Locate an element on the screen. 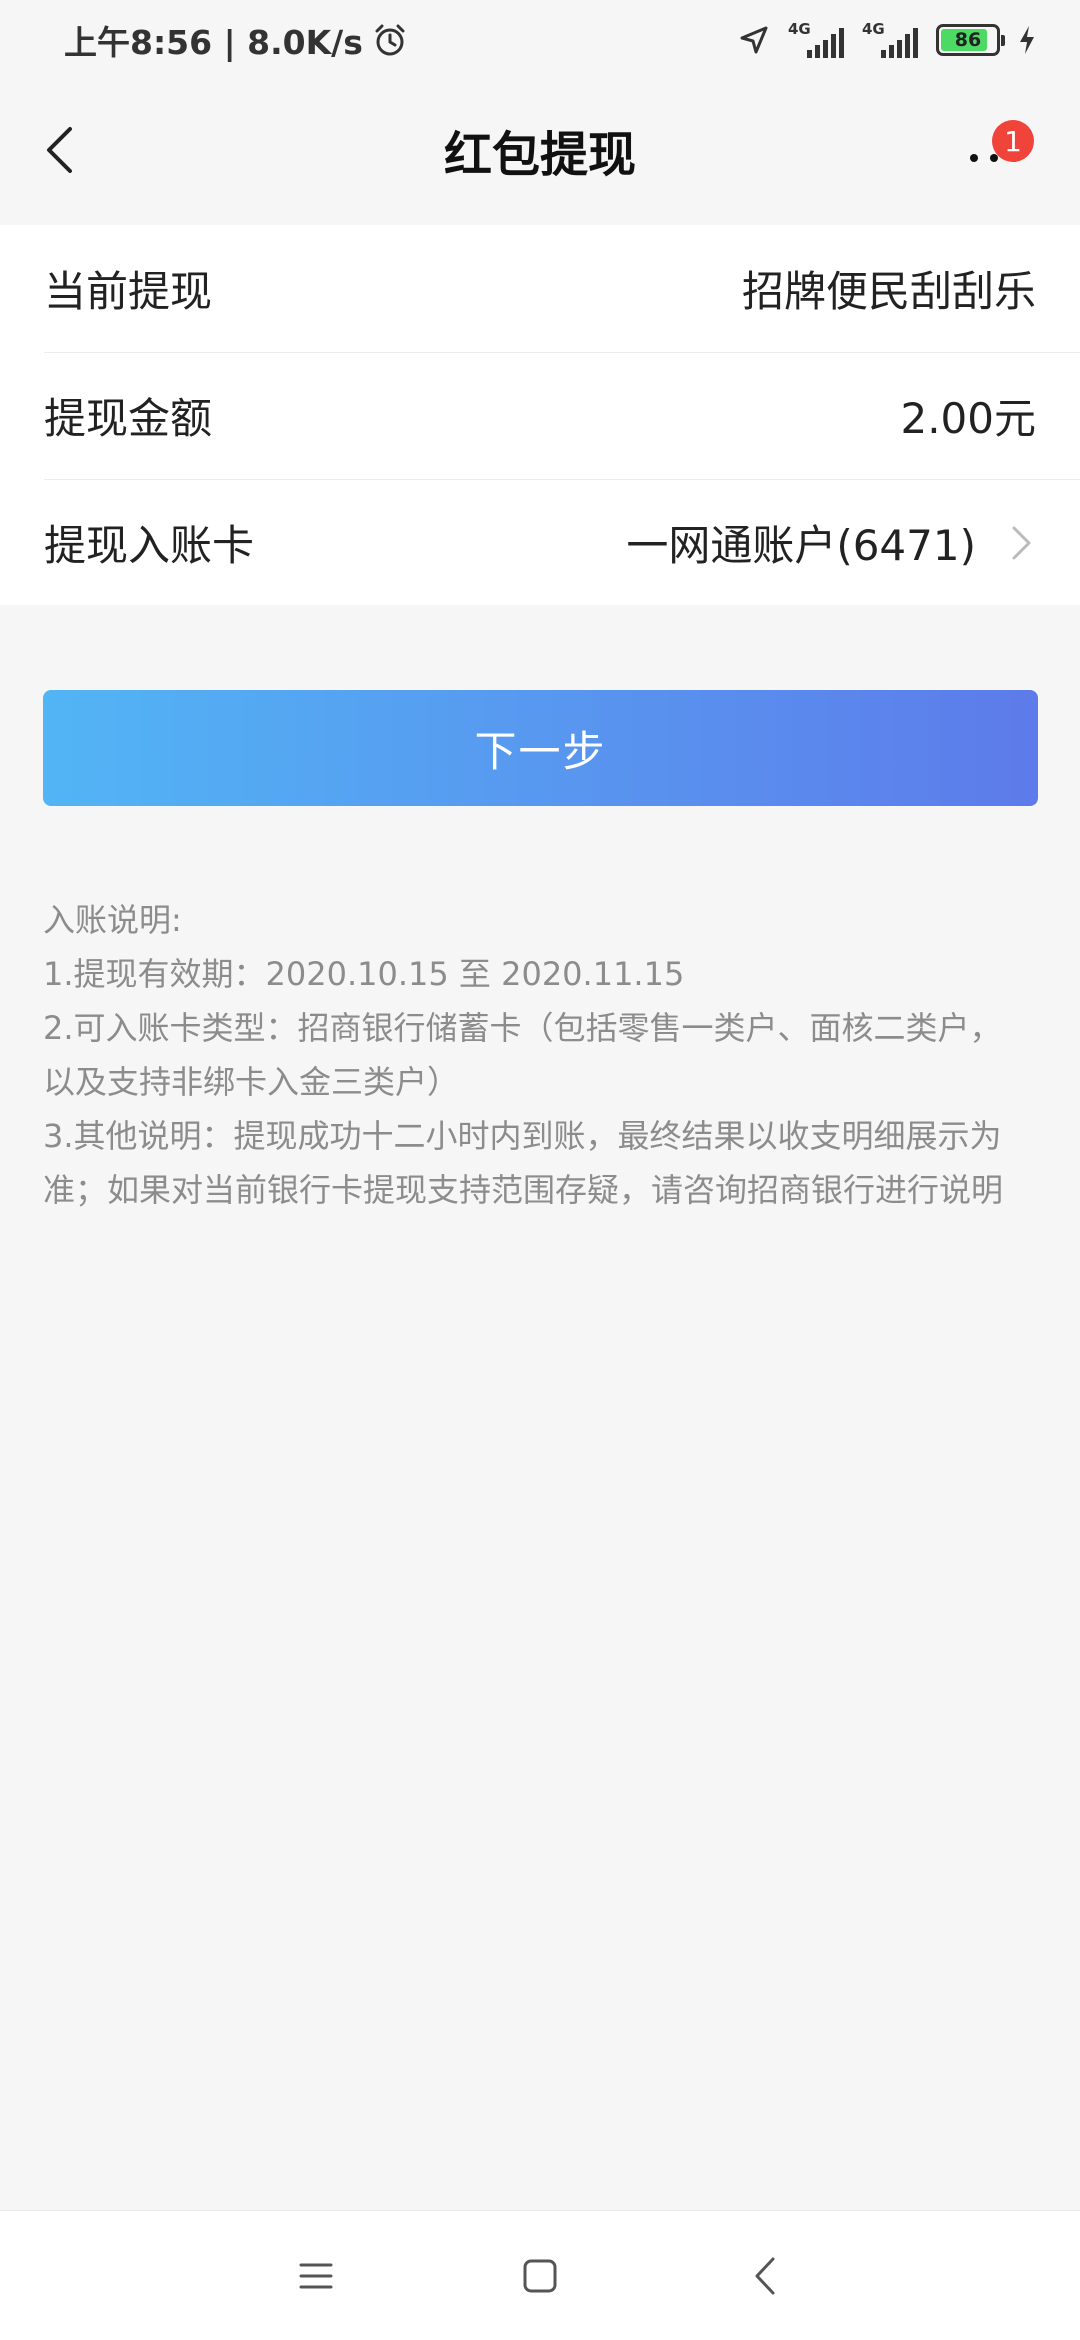 The width and height of the screenshot is (1080, 2340). home-button is located at coordinates (540, 2276).